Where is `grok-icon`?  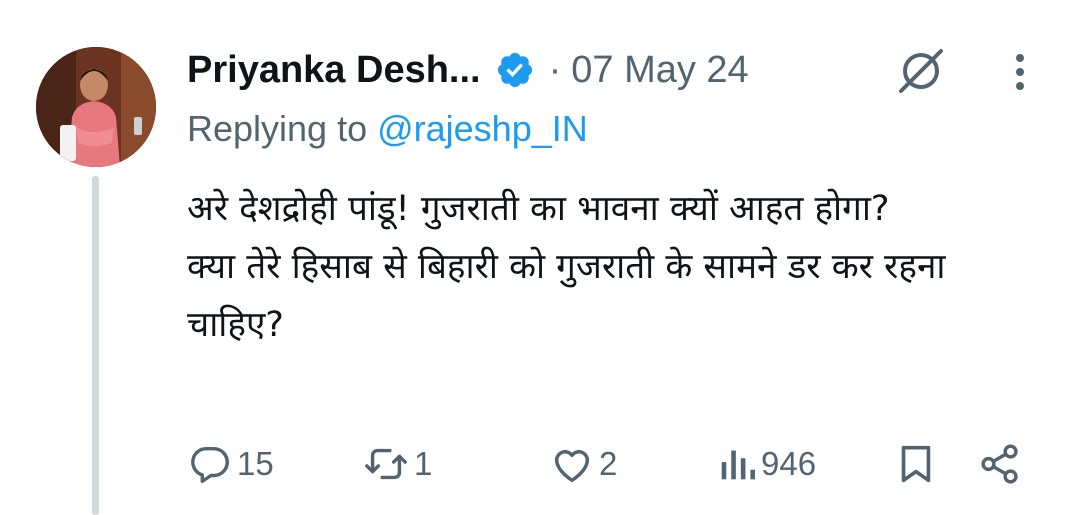
grok-icon is located at coordinates (921, 71).